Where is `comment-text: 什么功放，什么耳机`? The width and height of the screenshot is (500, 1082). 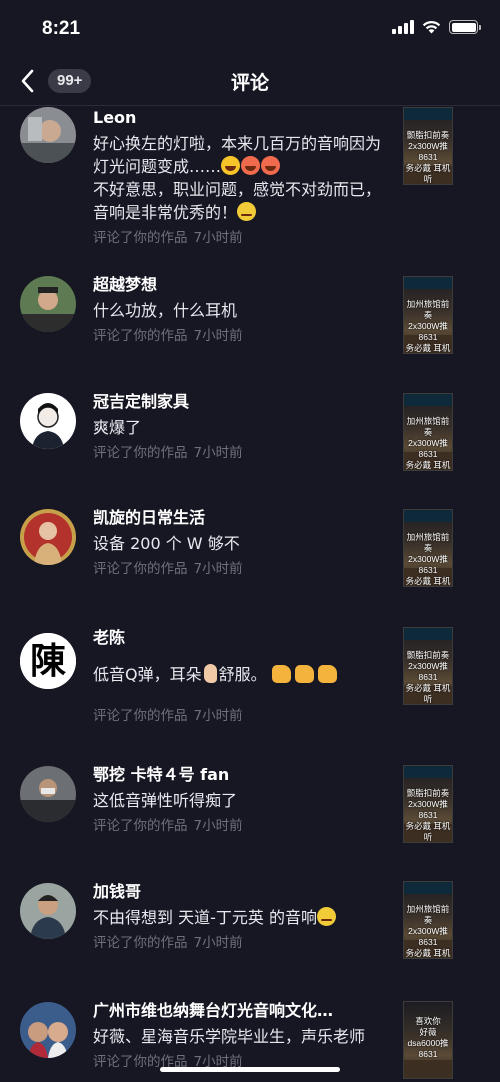 comment-text: 什么功放，什么耳机 is located at coordinates (165, 310).